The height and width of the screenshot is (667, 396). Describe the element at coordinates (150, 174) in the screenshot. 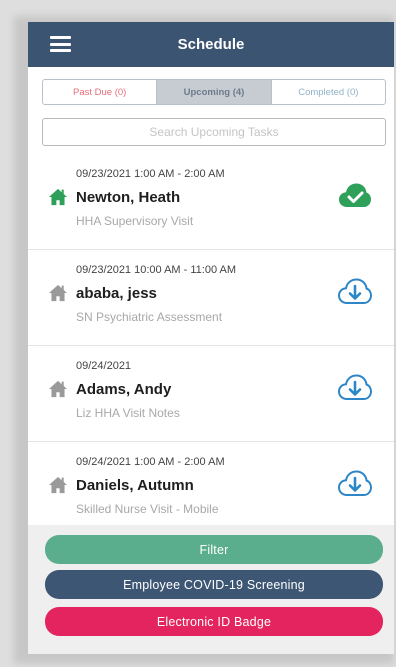

I see `task-time: 09/23/2021 1:00 AM - 2:00 AM` at that location.